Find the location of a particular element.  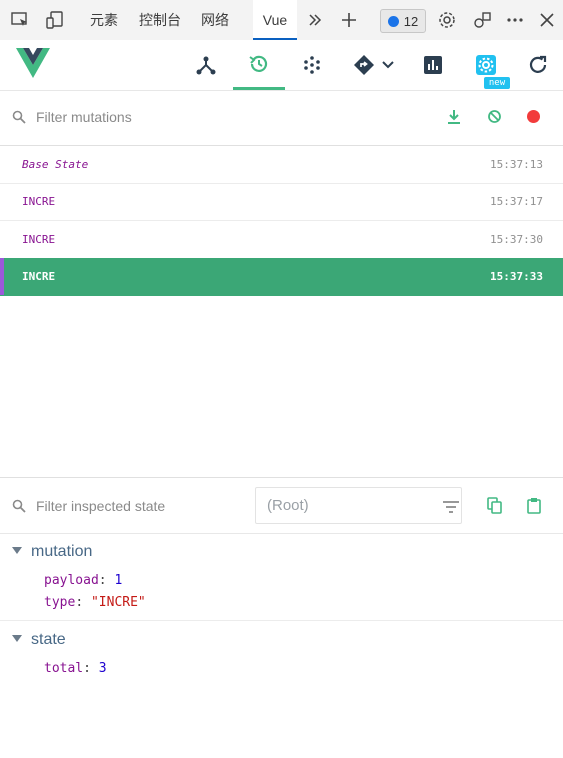

close-icon is located at coordinates (547, 20).